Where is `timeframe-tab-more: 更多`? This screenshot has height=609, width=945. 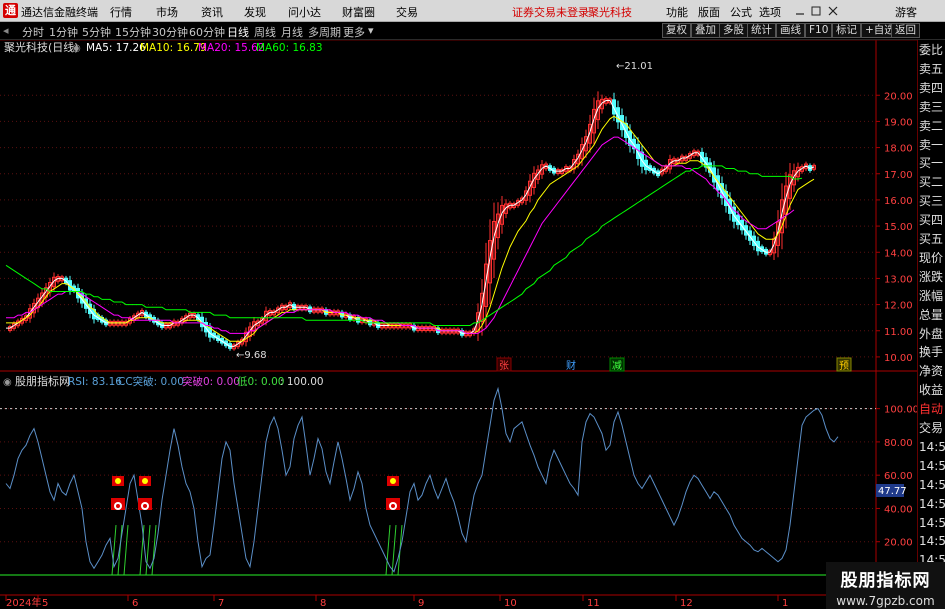 timeframe-tab-more: 更多 is located at coordinates (354, 32).